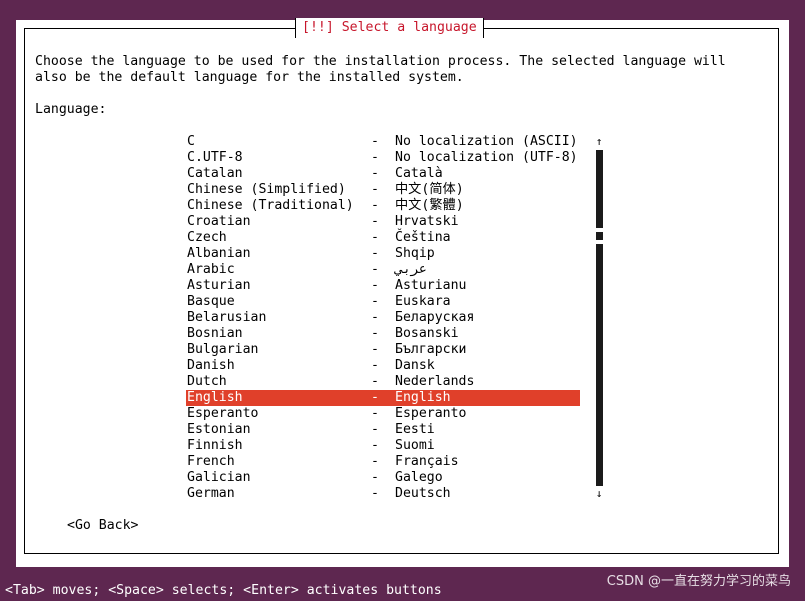 This screenshot has height=601, width=805. What do you see at coordinates (599, 142) in the screenshot?
I see `scroll-up-icon: ↑` at bounding box center [599, 142].